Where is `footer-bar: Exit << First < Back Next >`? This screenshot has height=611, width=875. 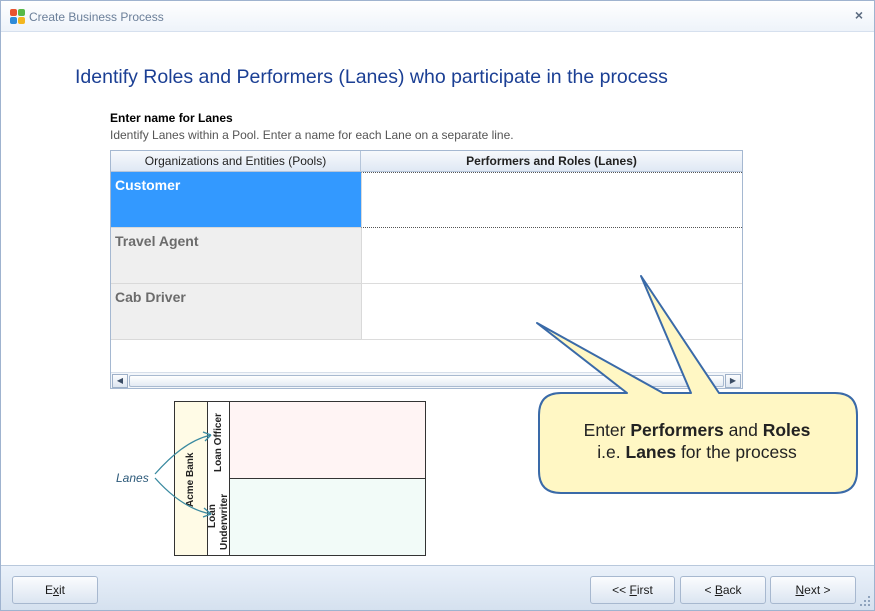 footer-bar: Exit << First < Back Next > is located at coordinates (437, 587).